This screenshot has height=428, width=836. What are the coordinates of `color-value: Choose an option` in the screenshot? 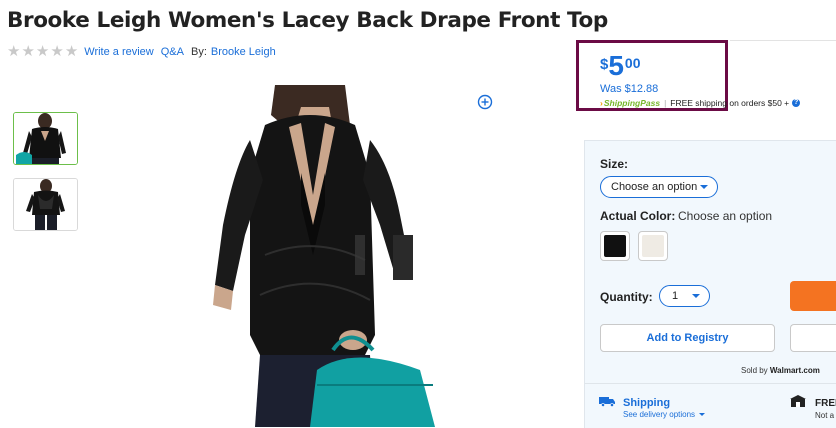 It's located at (725, 216).